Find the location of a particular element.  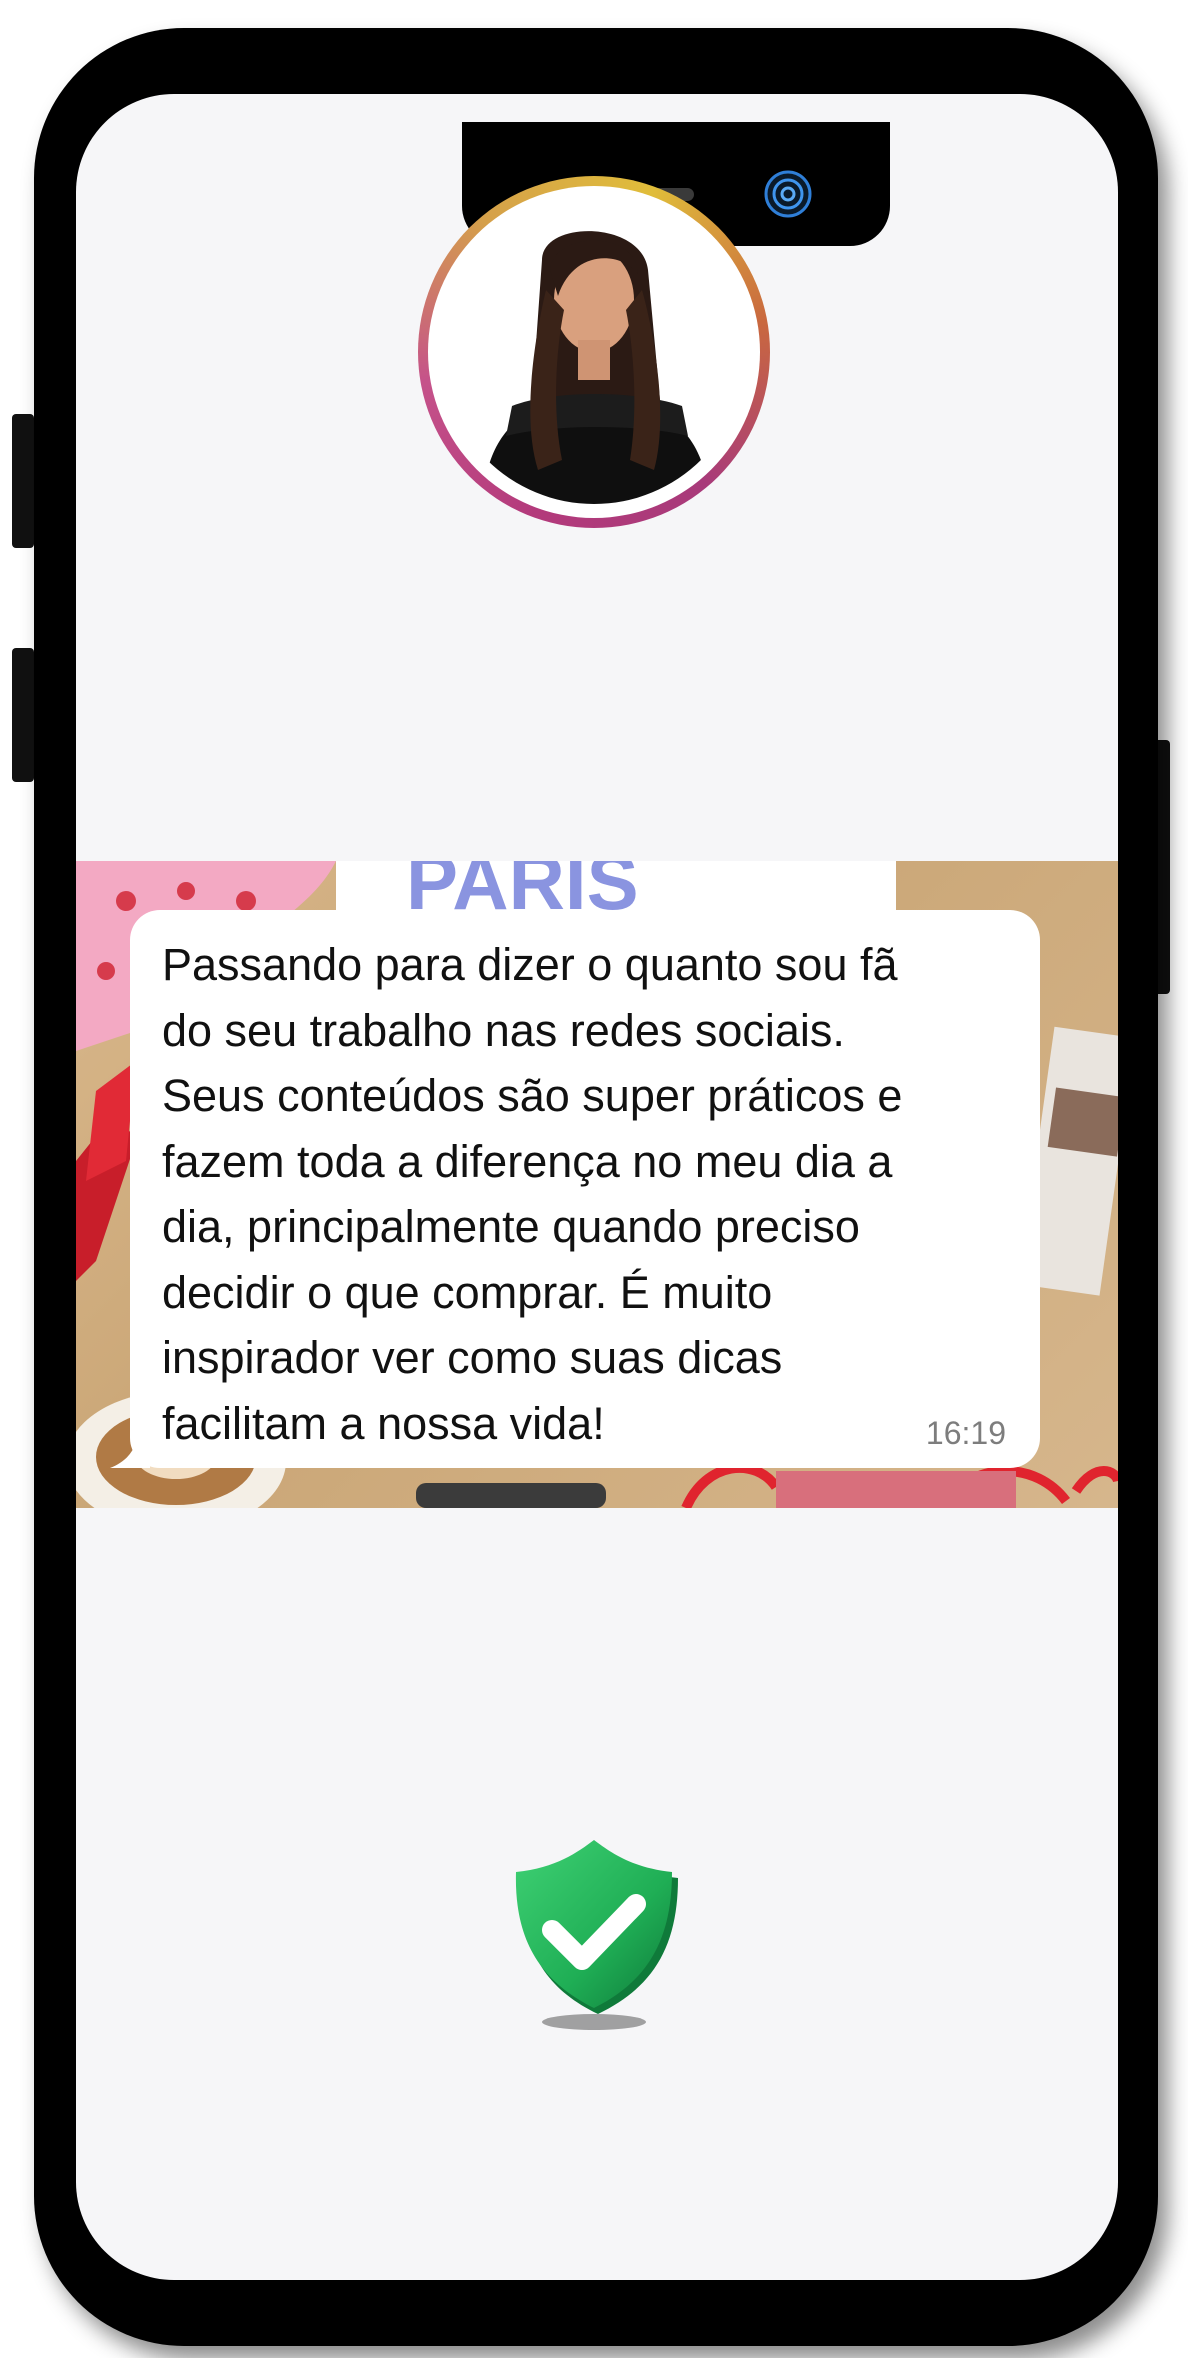

message-timestamp: 16:19 is located at coordinates (965, 1433).